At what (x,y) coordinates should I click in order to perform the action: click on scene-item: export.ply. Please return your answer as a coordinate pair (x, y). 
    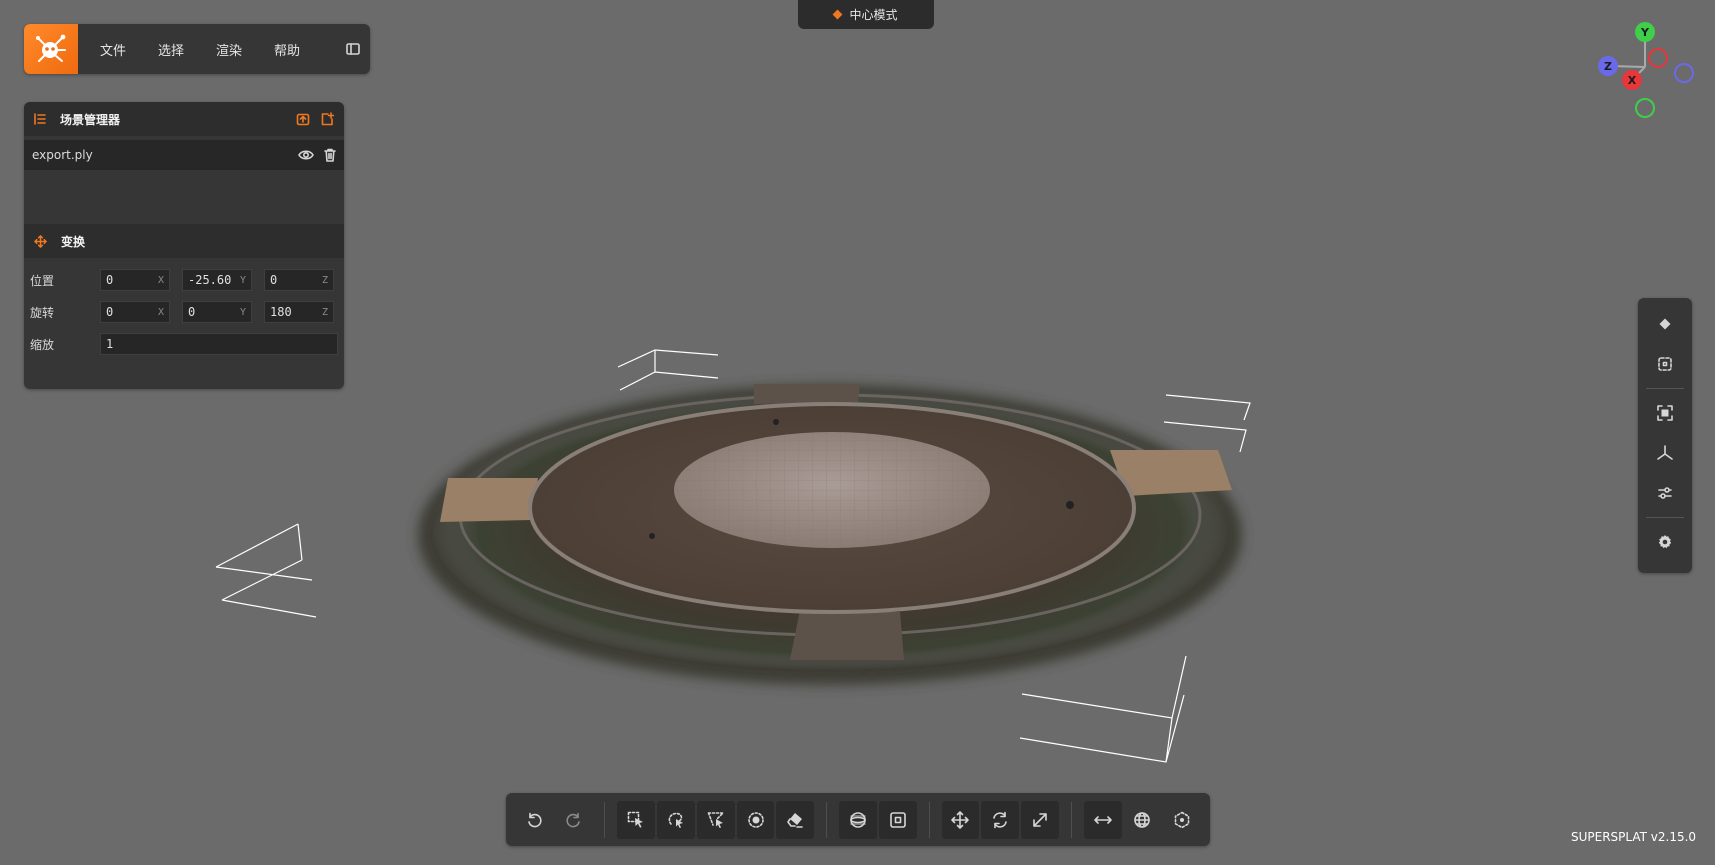
    Looking at the image, I should click on (184, 155).